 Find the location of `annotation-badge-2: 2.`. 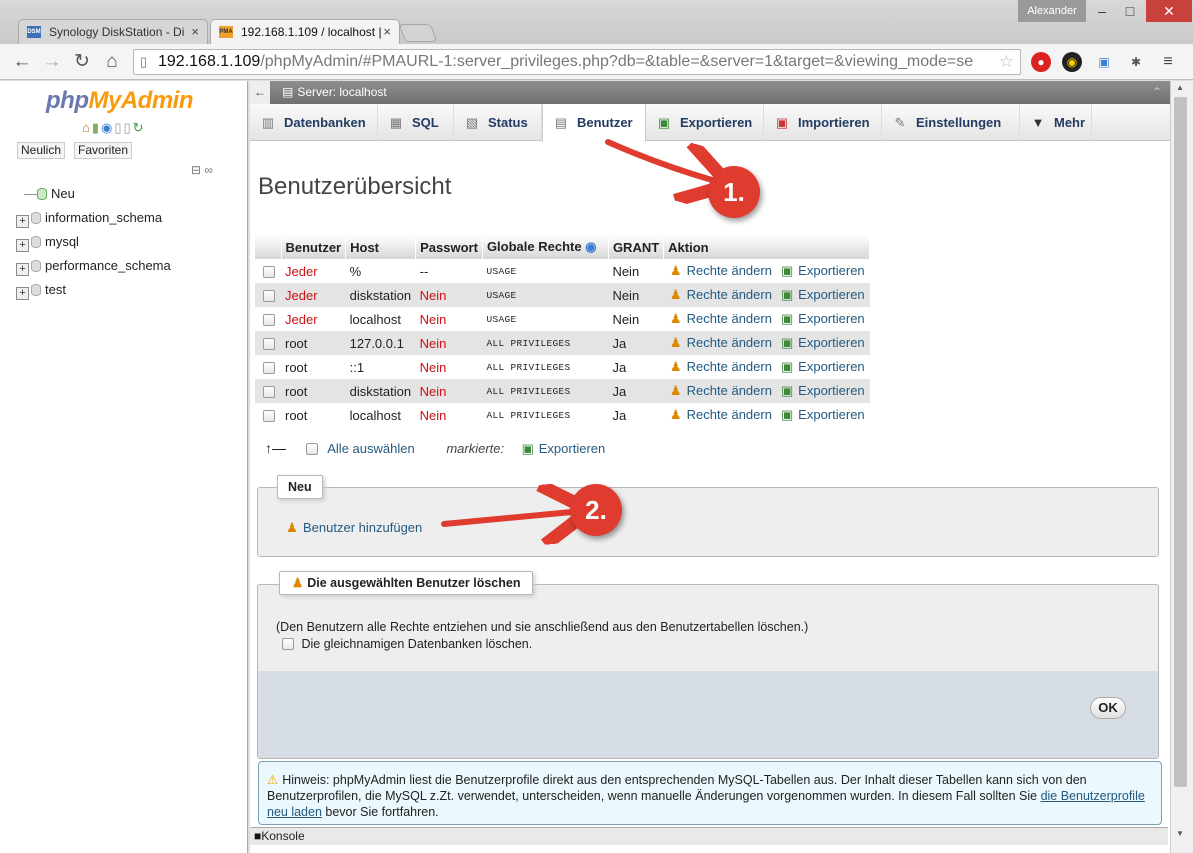

annotation-badge-2: 2. is located at coordinates (596, 510).